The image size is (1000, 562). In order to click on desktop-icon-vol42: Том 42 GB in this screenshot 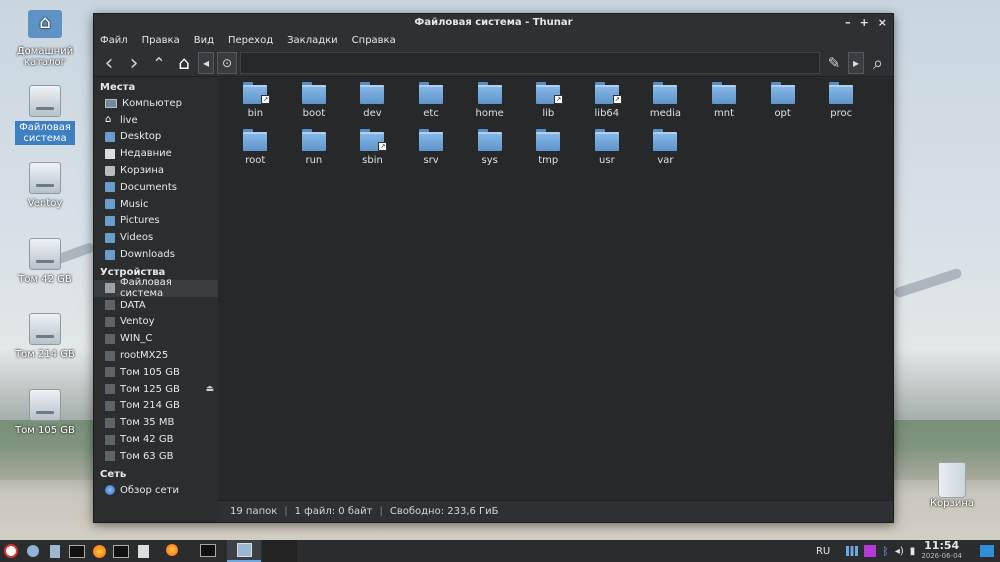, I will do `click(45, 261)`.